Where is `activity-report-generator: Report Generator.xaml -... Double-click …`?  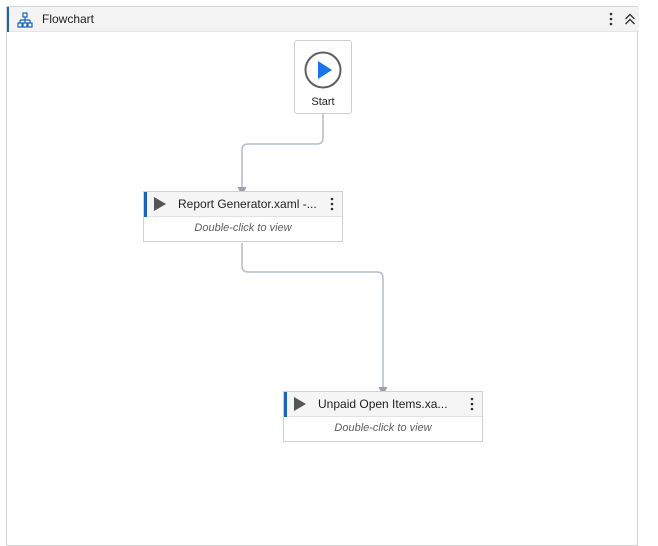 activity-report-generator: Report Generator.xaml -... Double-click … is located at coordinates (243, 216).